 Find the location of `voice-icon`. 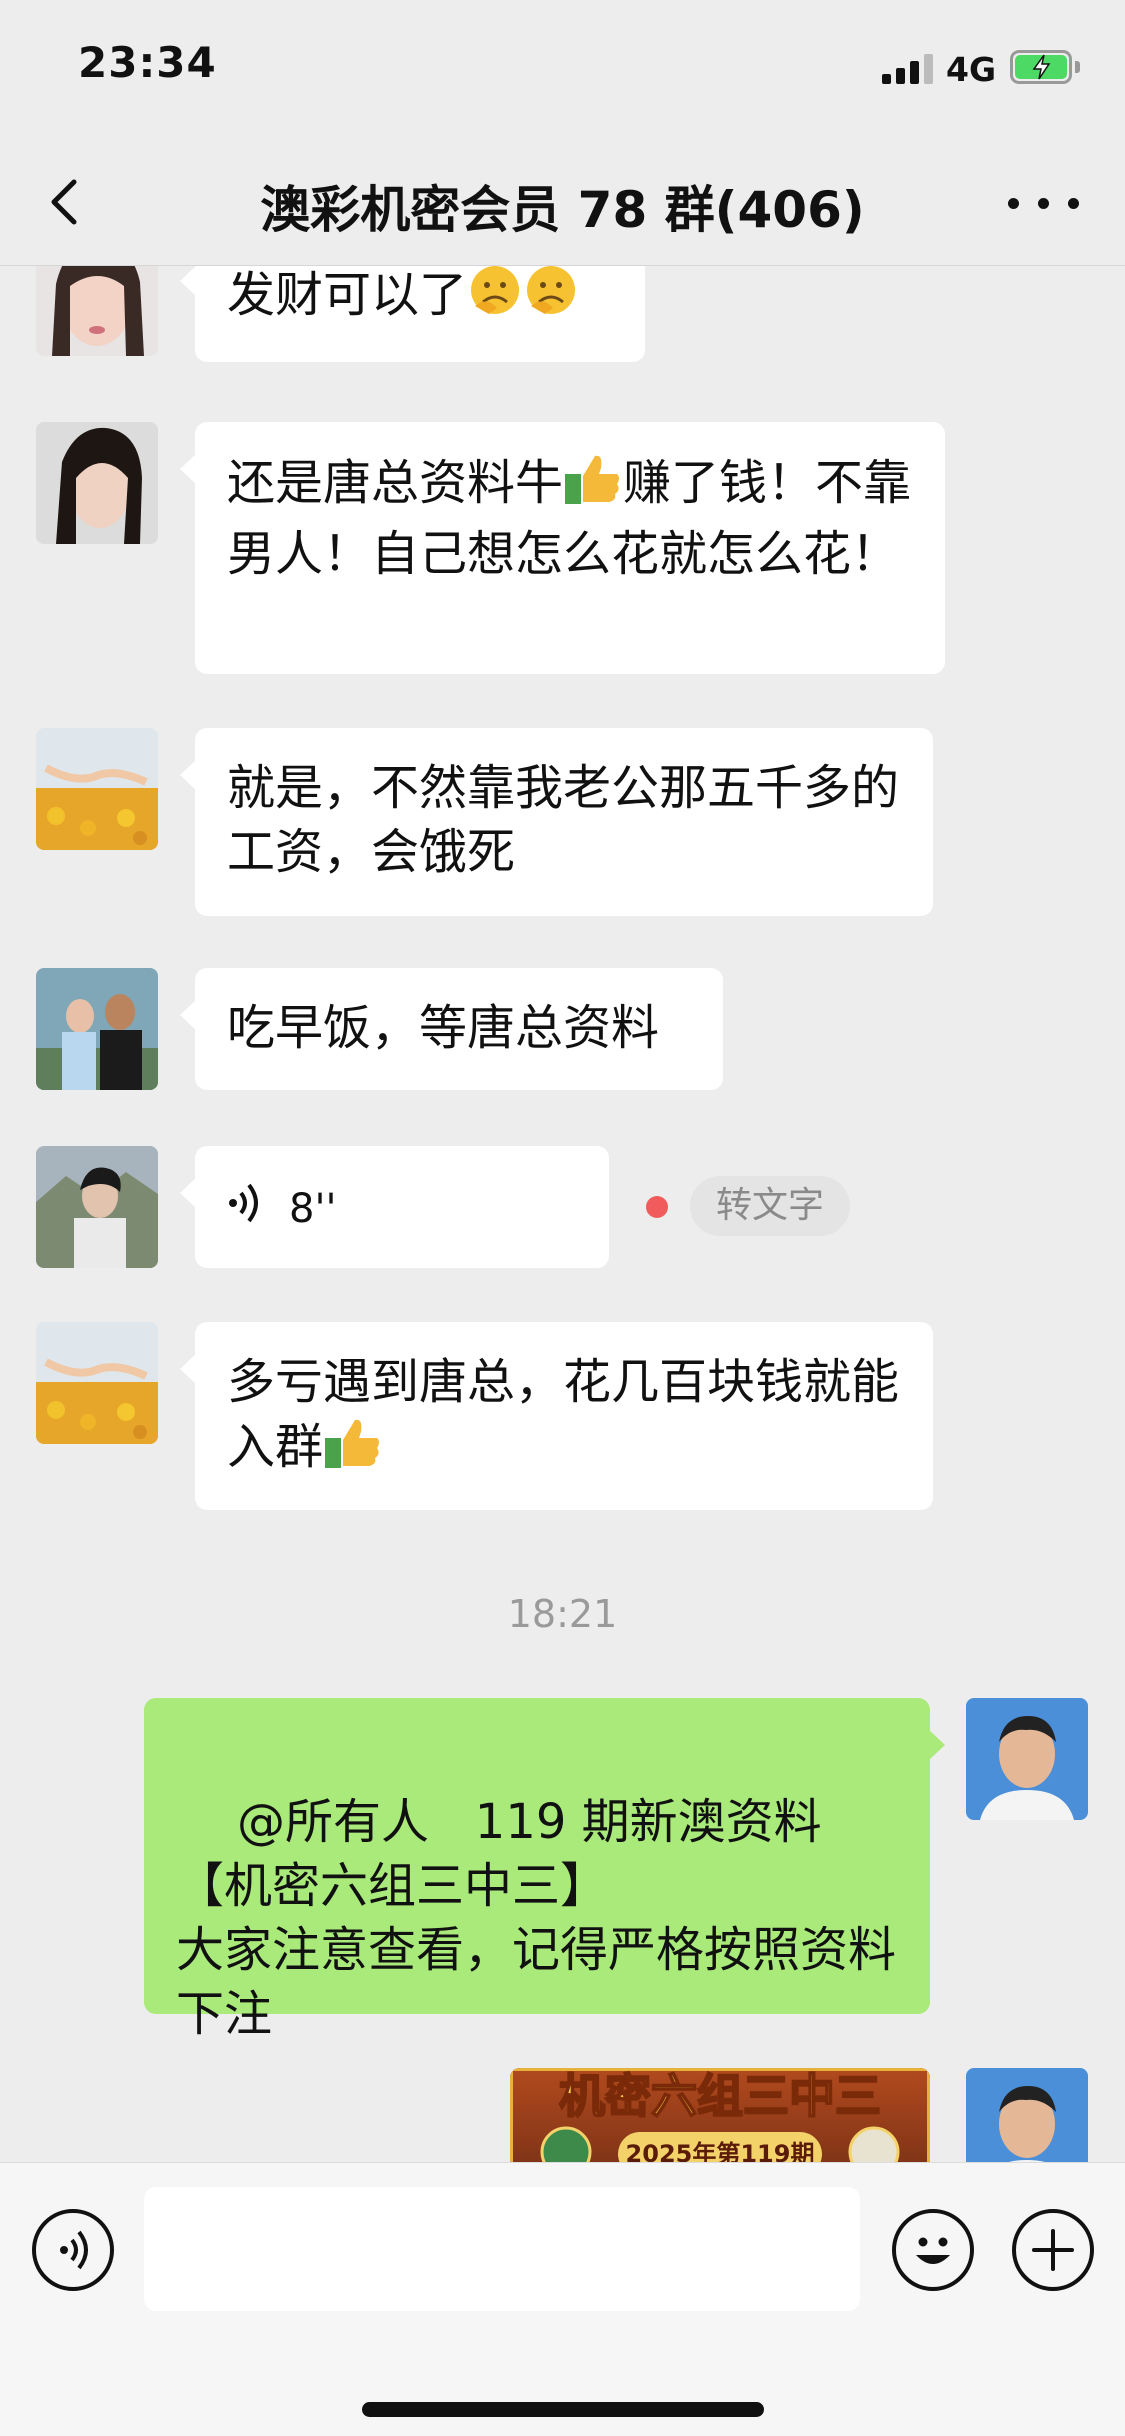

voice-icon is located at coordinates (74, 2250).